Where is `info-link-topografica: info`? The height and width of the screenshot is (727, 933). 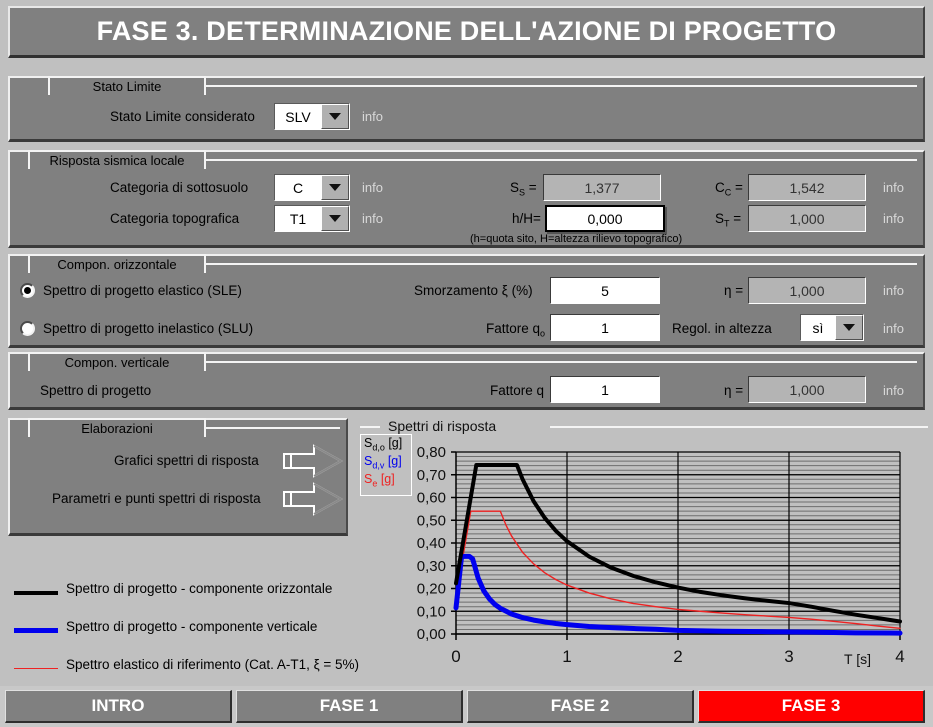
info-link-topografica: info is located at coordinates (372, 218).